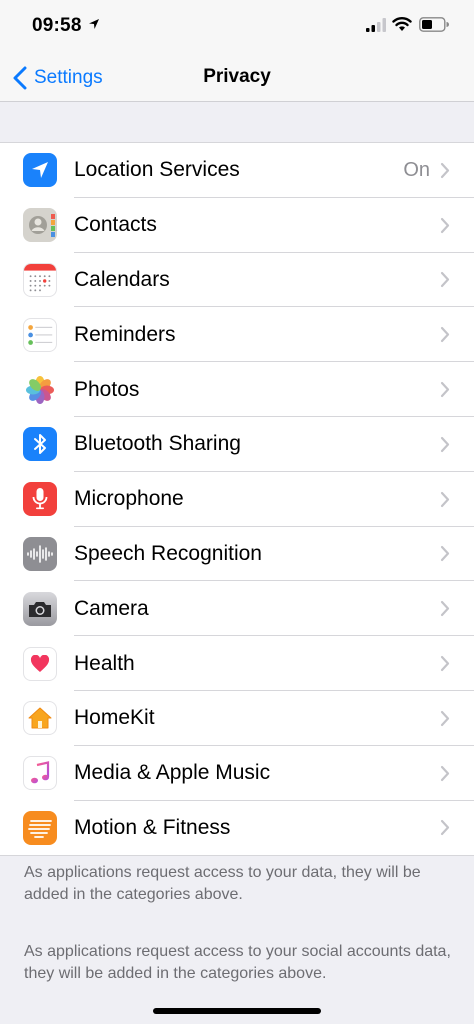 This screenshot has height=1024, width=474. What do you see at coordinates (107, 389) in the screenshot?
I see `row-label: Photos` at bounding box center [107, 389].